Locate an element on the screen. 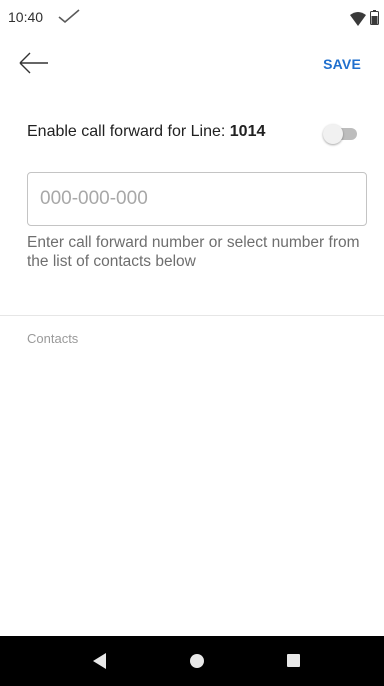  enable-call-forward-row: Enable call forward for Line: 1014 is located at coordinates (194, 133).